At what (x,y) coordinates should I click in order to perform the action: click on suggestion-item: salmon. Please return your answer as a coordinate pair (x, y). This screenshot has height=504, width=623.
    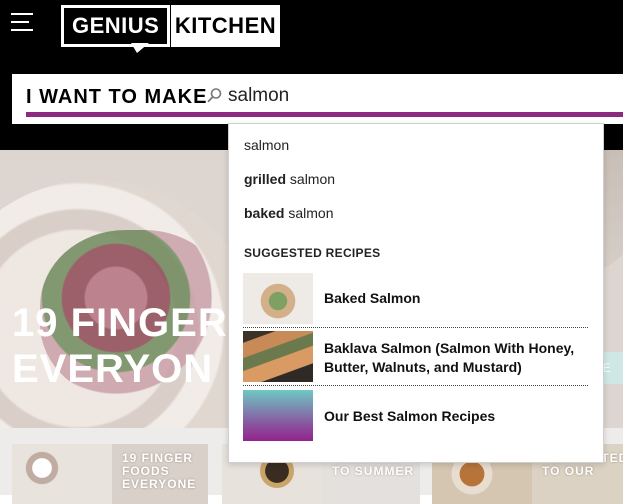
    Looking at the image, I should click on (266, 145).